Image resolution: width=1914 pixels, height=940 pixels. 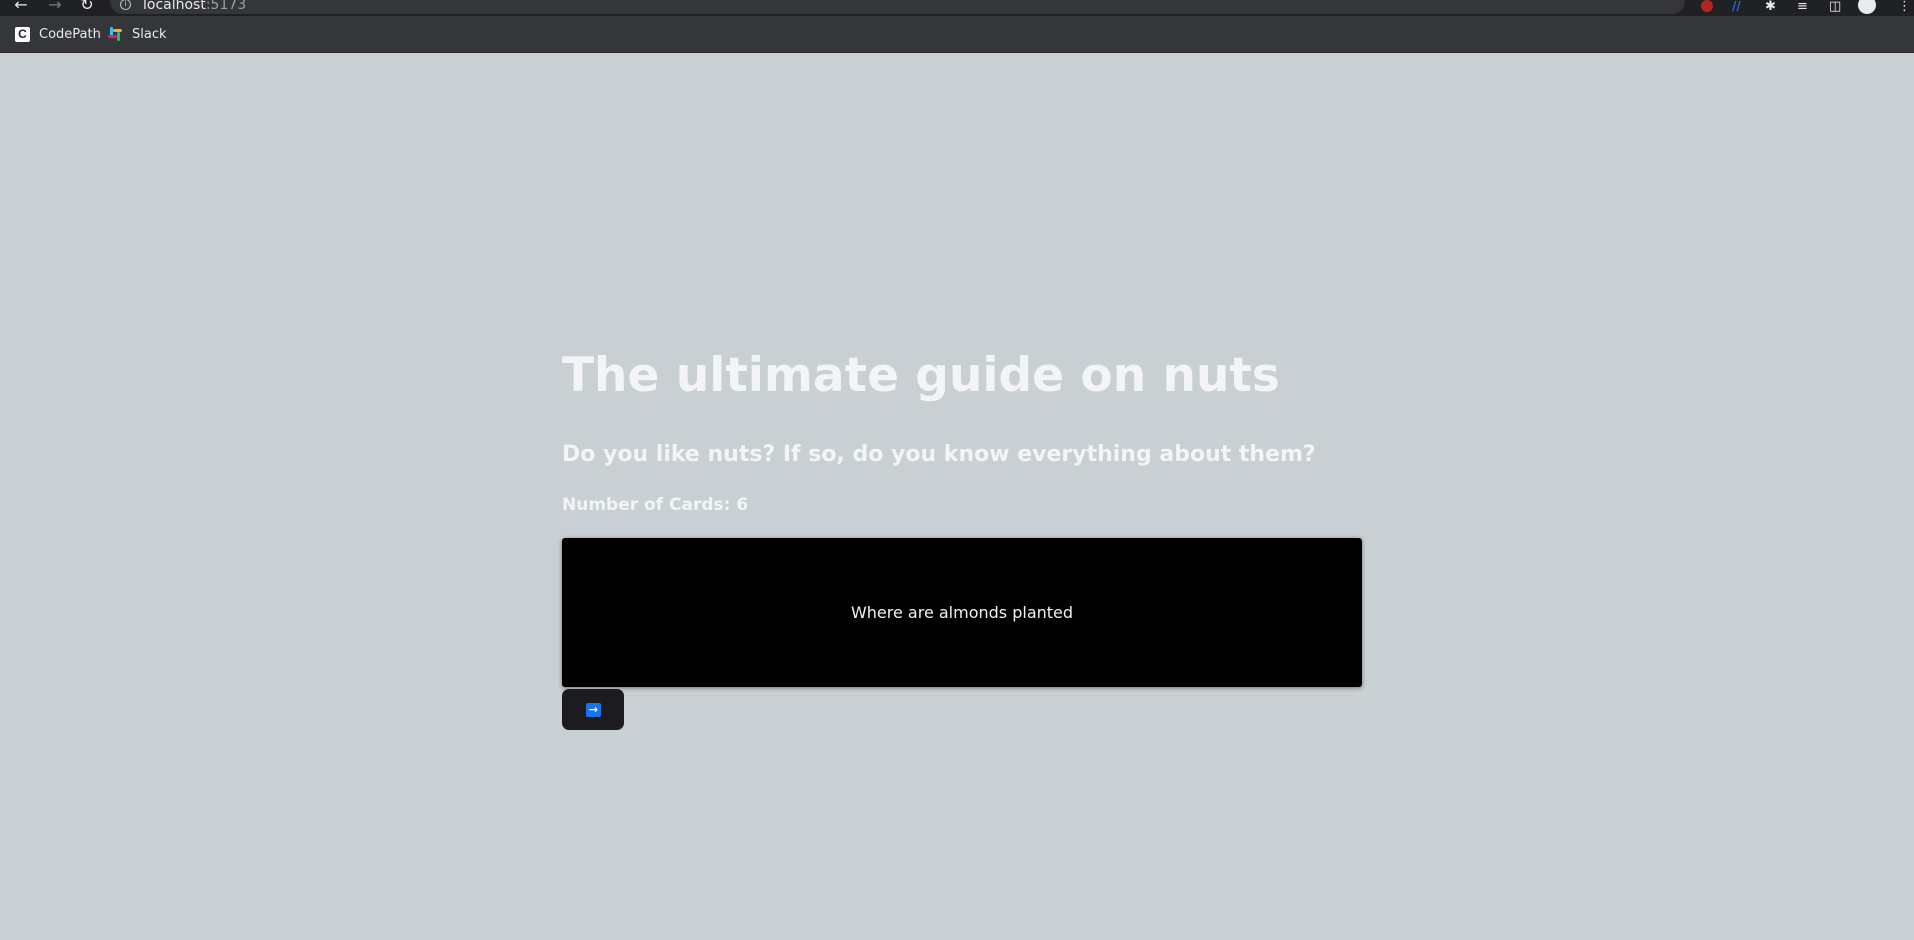 I want to click on flashcard-text: Where are almonds planted, so click(x=962, y=612).